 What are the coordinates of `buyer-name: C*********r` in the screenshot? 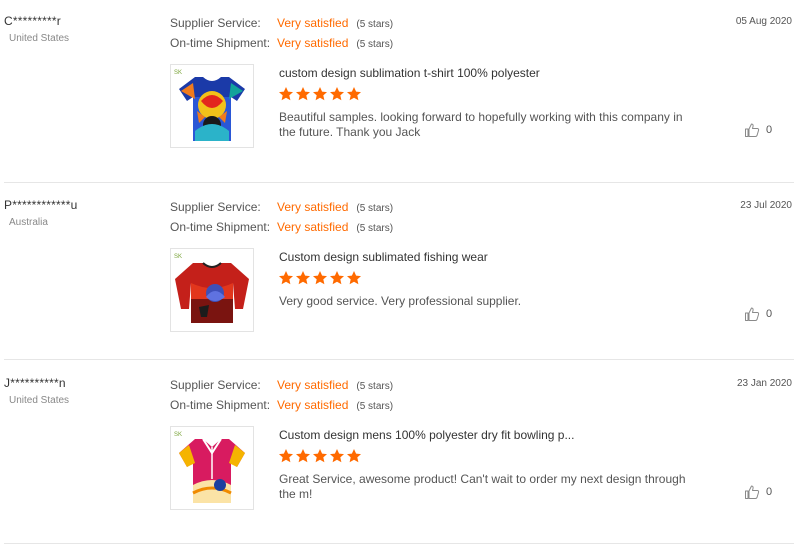 It's located at (32, 21).